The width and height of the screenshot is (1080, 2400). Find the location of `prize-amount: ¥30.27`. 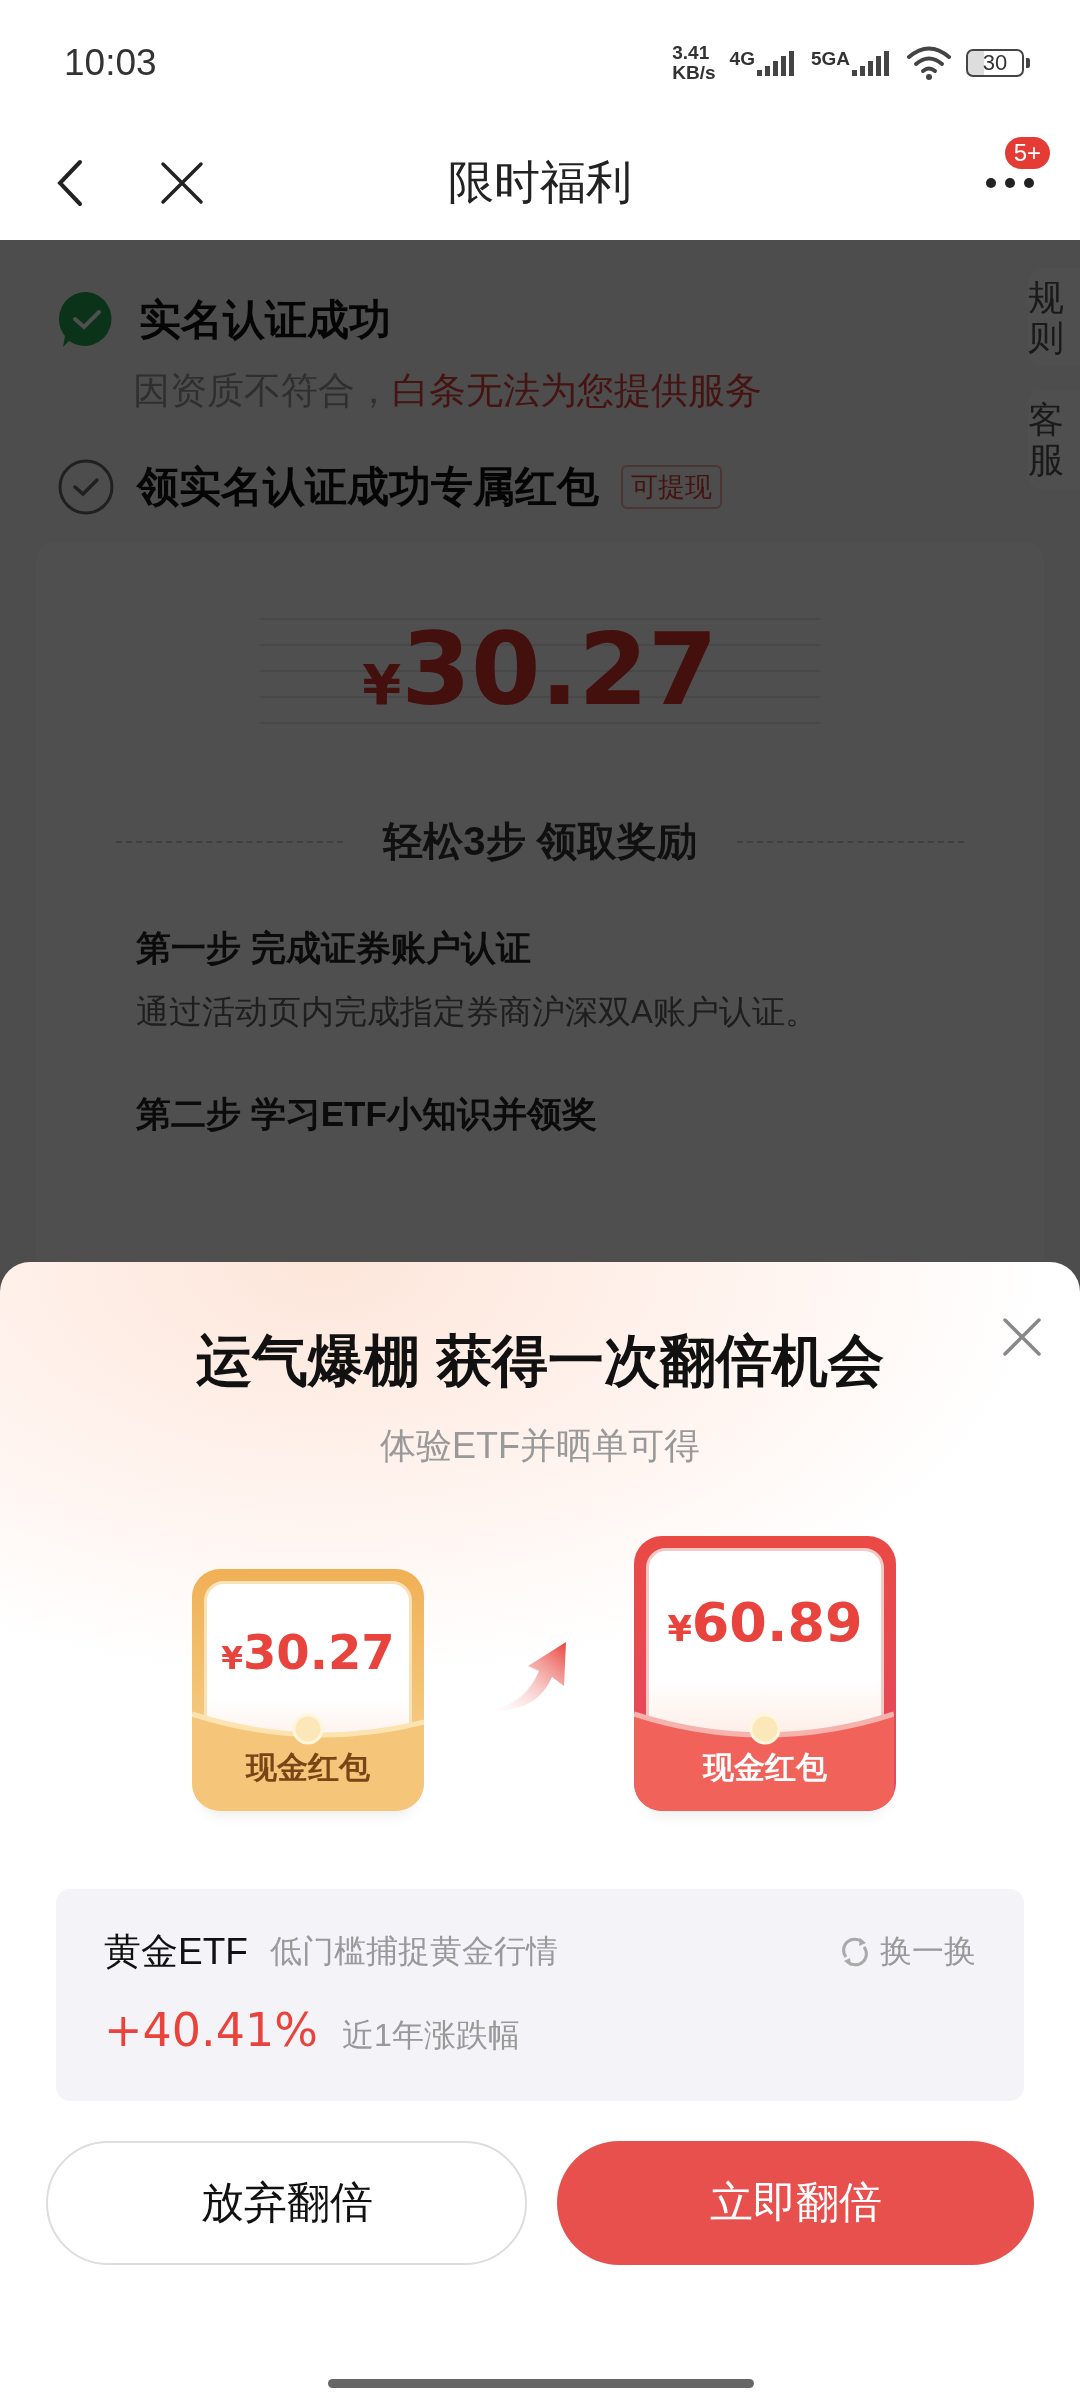

prize-amount: ¥30.27 is located at coordinates (540, 669).